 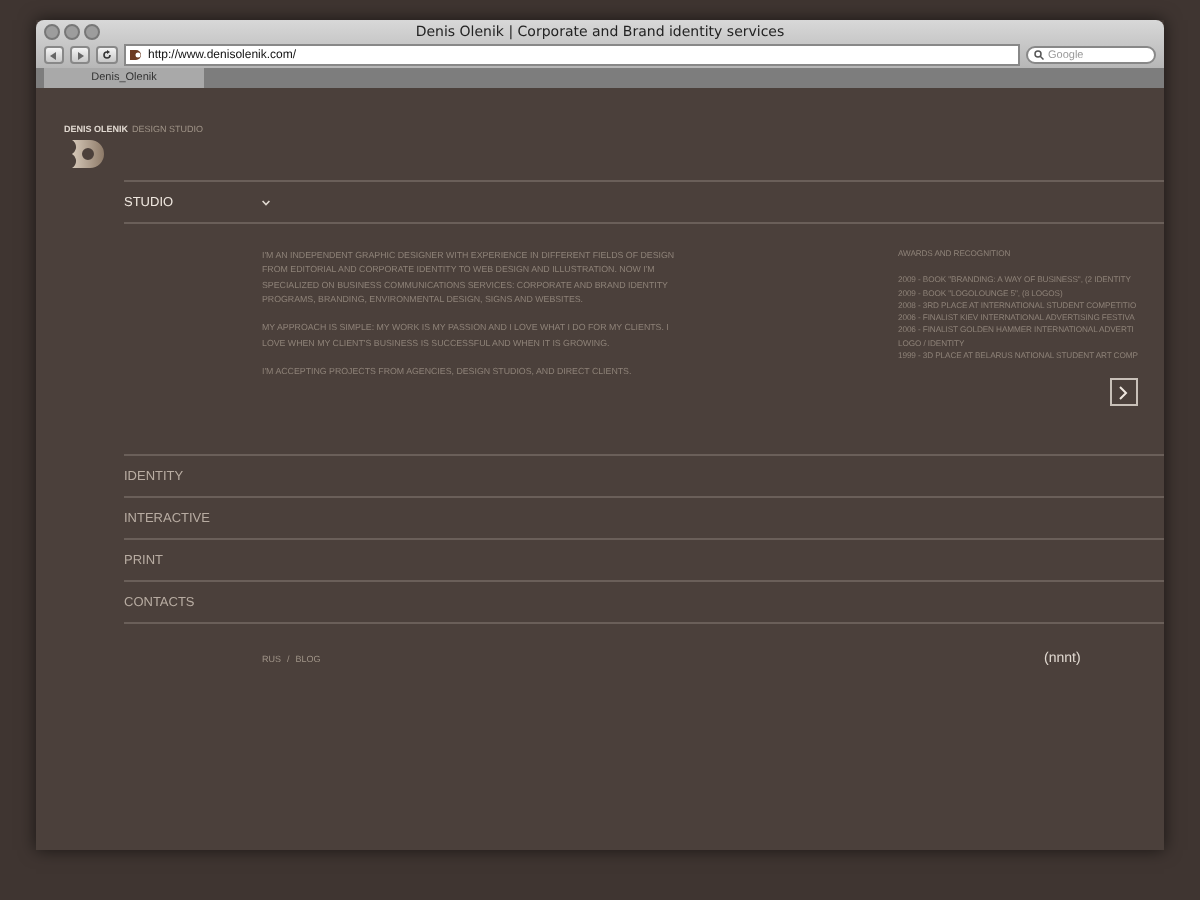 I want to click on forward-button, so click(x=80, y=55).